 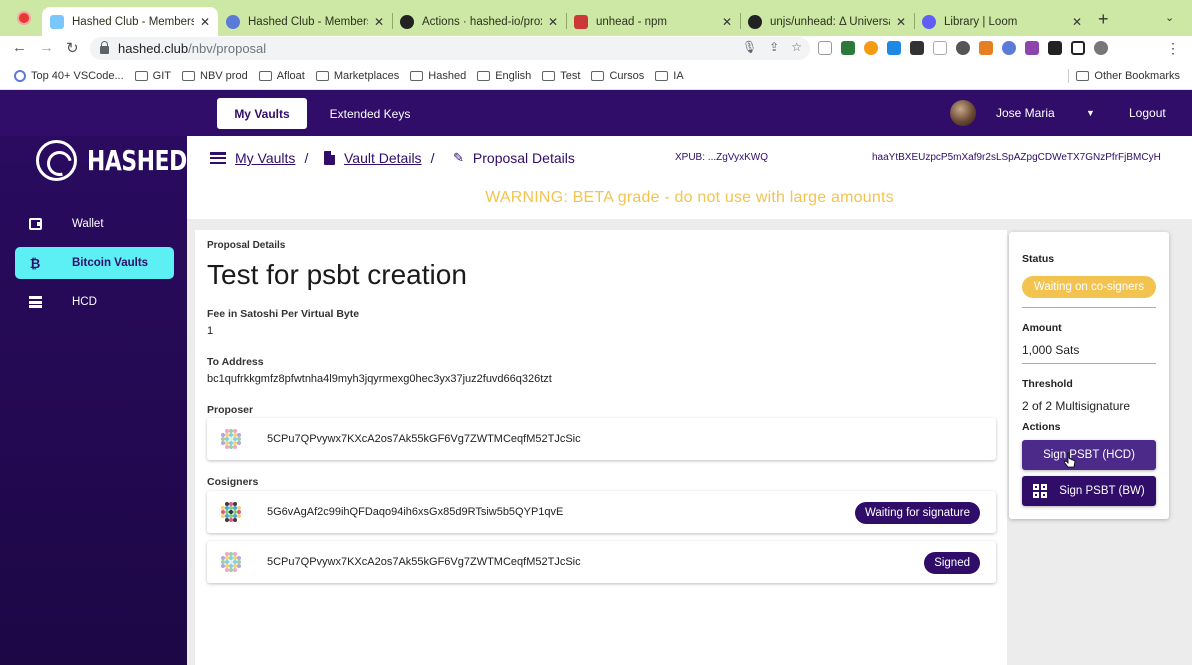 I want to click on other-bookmarks: Other Bookmarks, so click(x=1128, y=76).